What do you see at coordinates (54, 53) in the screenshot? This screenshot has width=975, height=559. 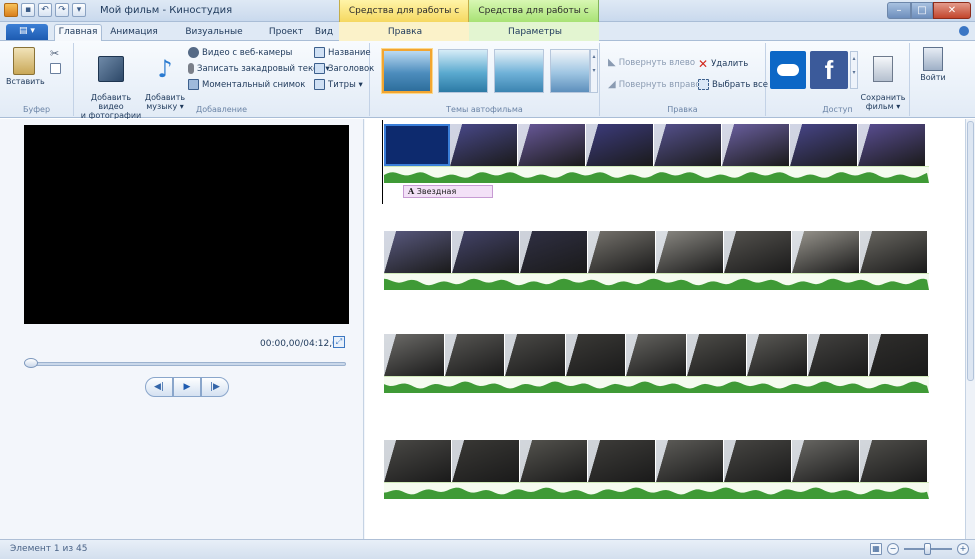 I see `cut-button: ✂` at bounding box center [54, 53].